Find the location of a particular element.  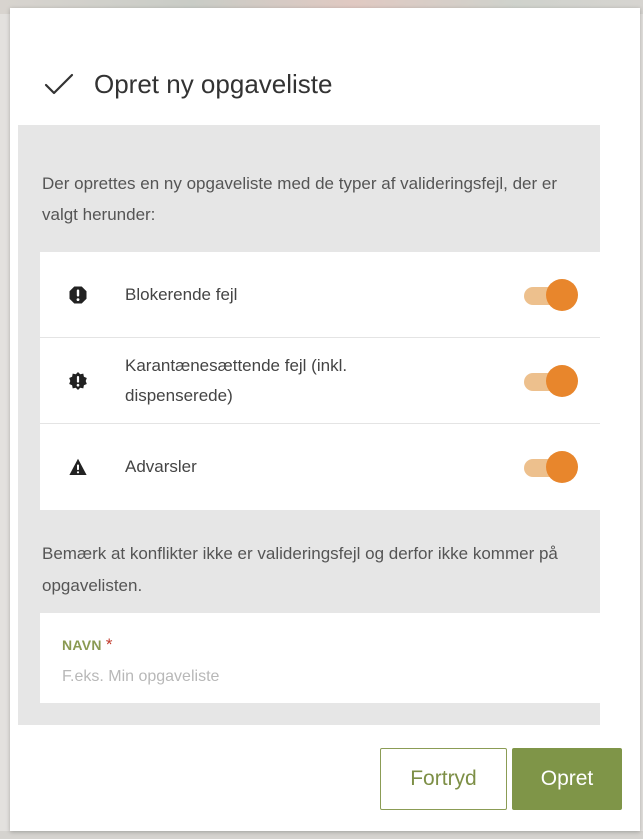

toggle-switch-blocking is located at coordinates (550, 294).